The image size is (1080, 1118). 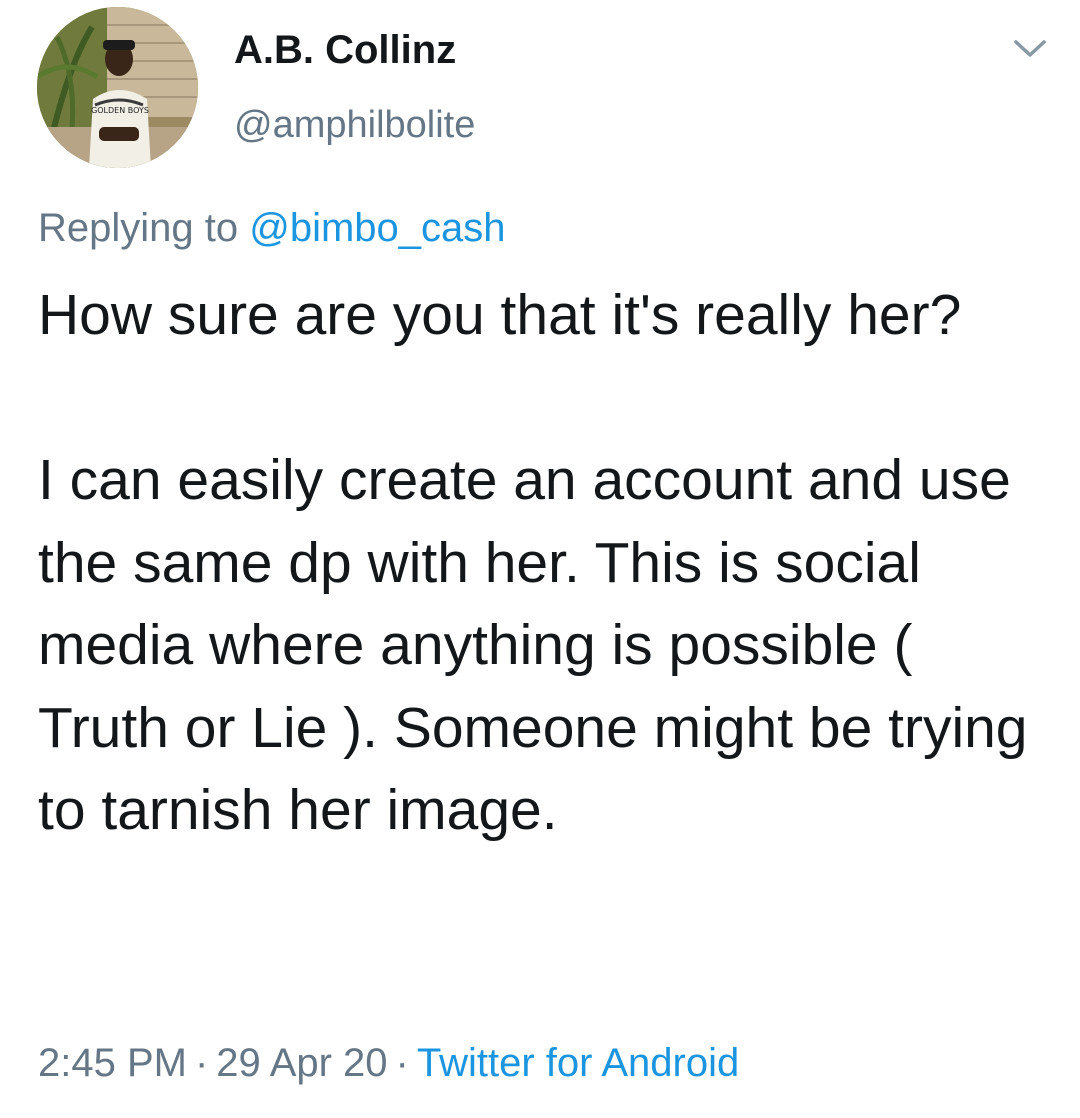 What do you see at coordinates (112, 1063) in the screenshot?
I see `tweet-time: 2:45 PM` at bounding box center [112, 1063].